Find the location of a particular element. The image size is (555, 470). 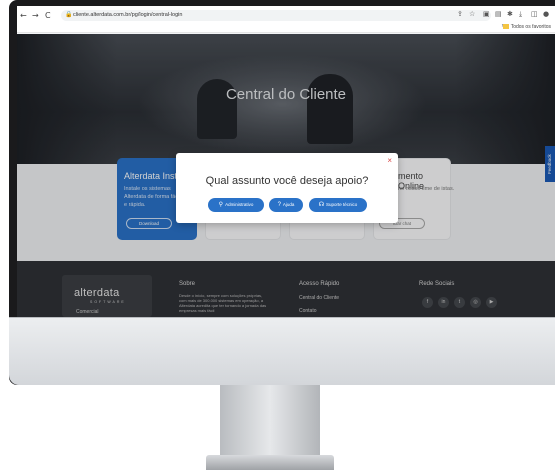

suporte-tecnico-button: ☊ Suporte técnico is located at coordinates (338, 205).